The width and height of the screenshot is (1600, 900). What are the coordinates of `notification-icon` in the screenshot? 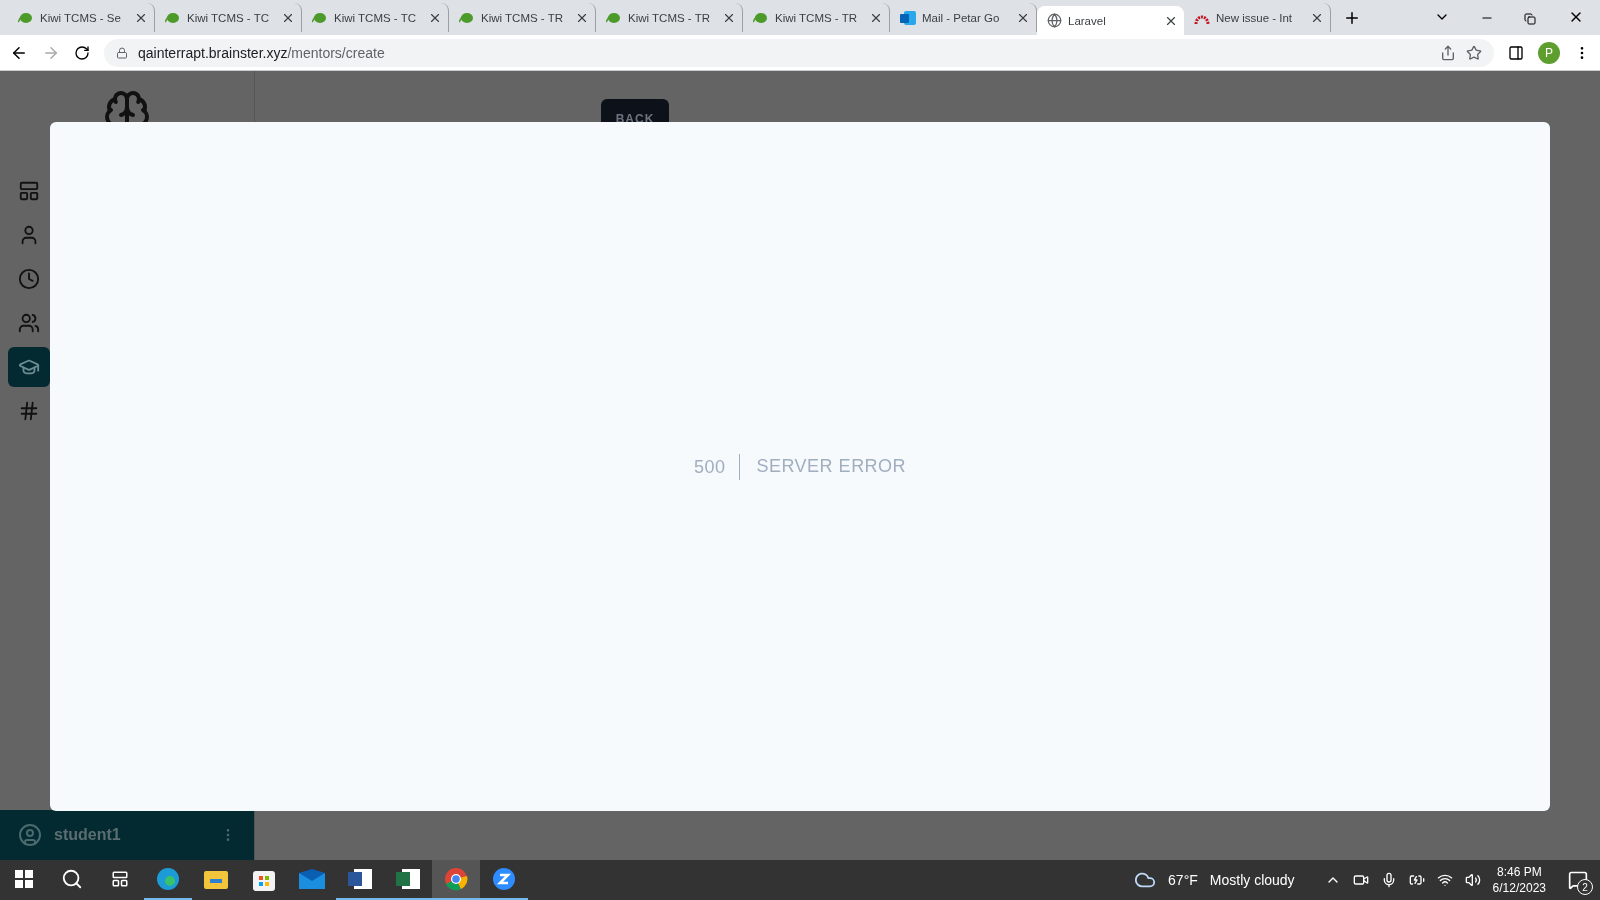 It's located at (1578, 880).